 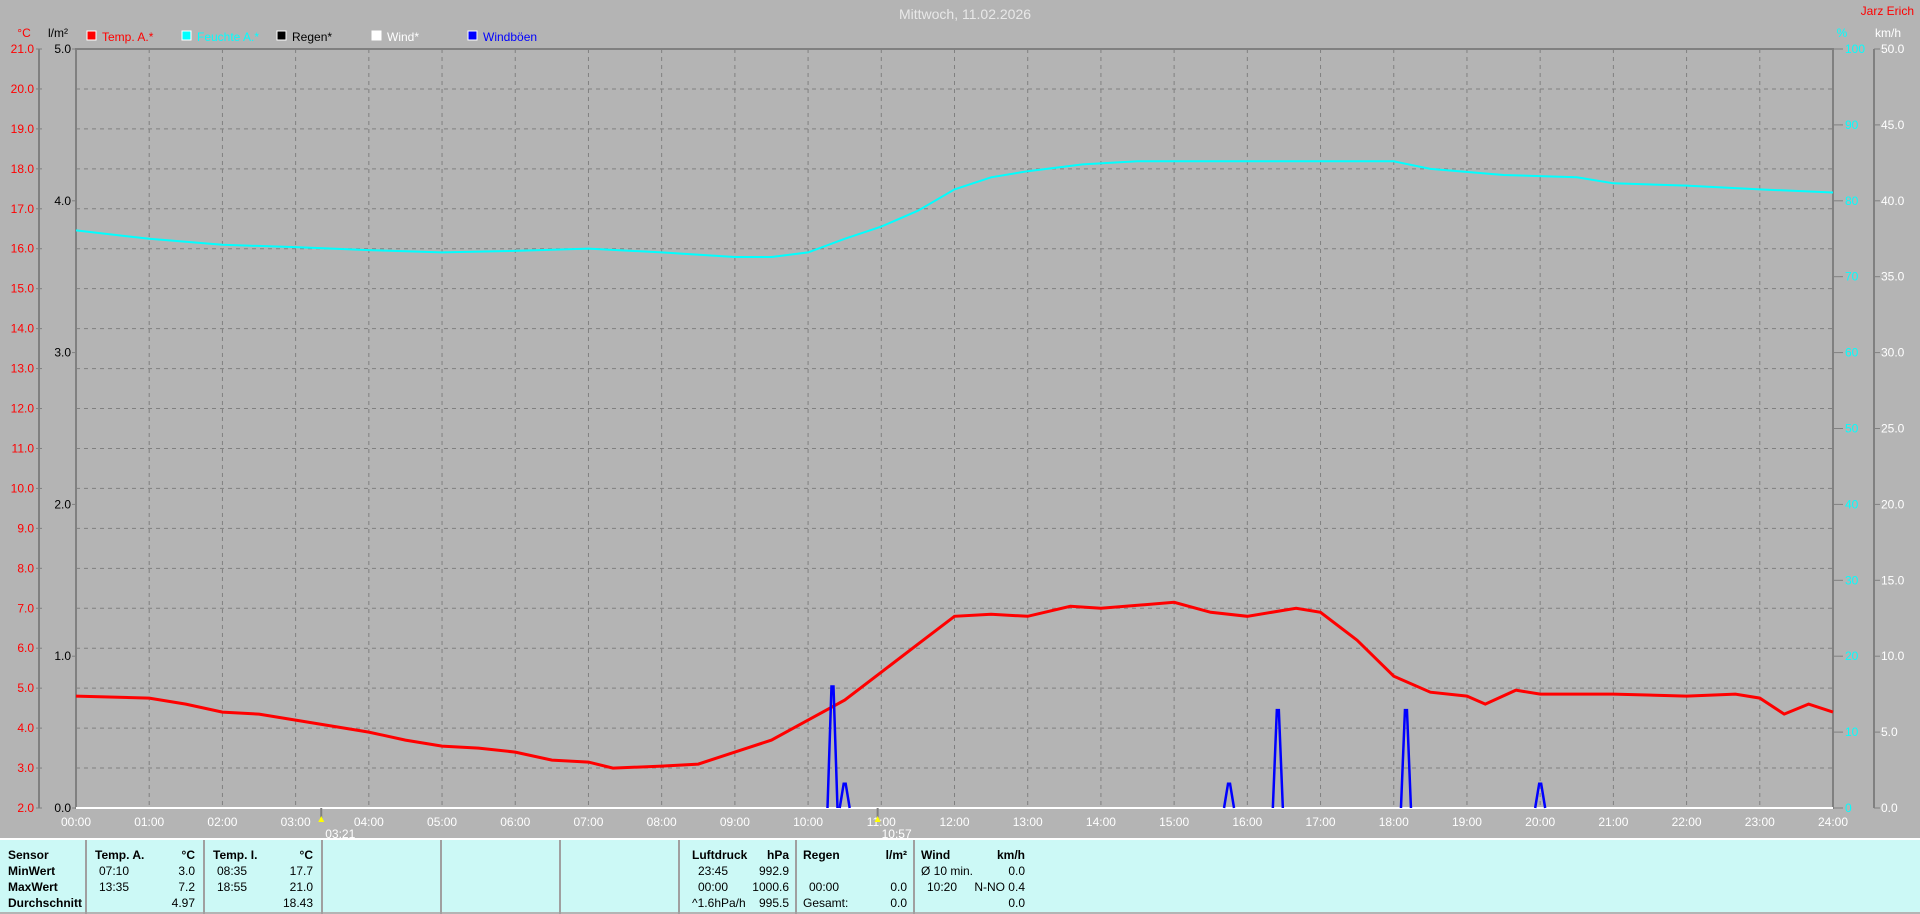 What do you see at coordinates (186, 871) in the screenshot?
I see `temp-a-min: 3.0` at bounding box center [186, 871].